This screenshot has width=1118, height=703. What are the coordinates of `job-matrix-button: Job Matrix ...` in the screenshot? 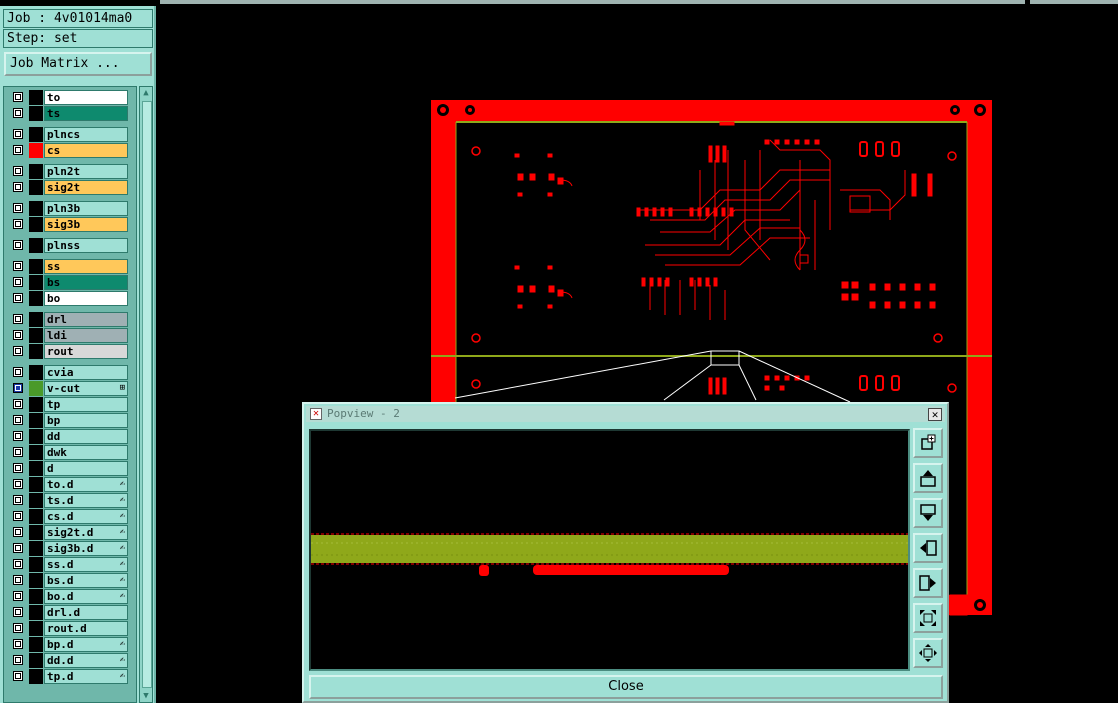 It's located at (78, 64).